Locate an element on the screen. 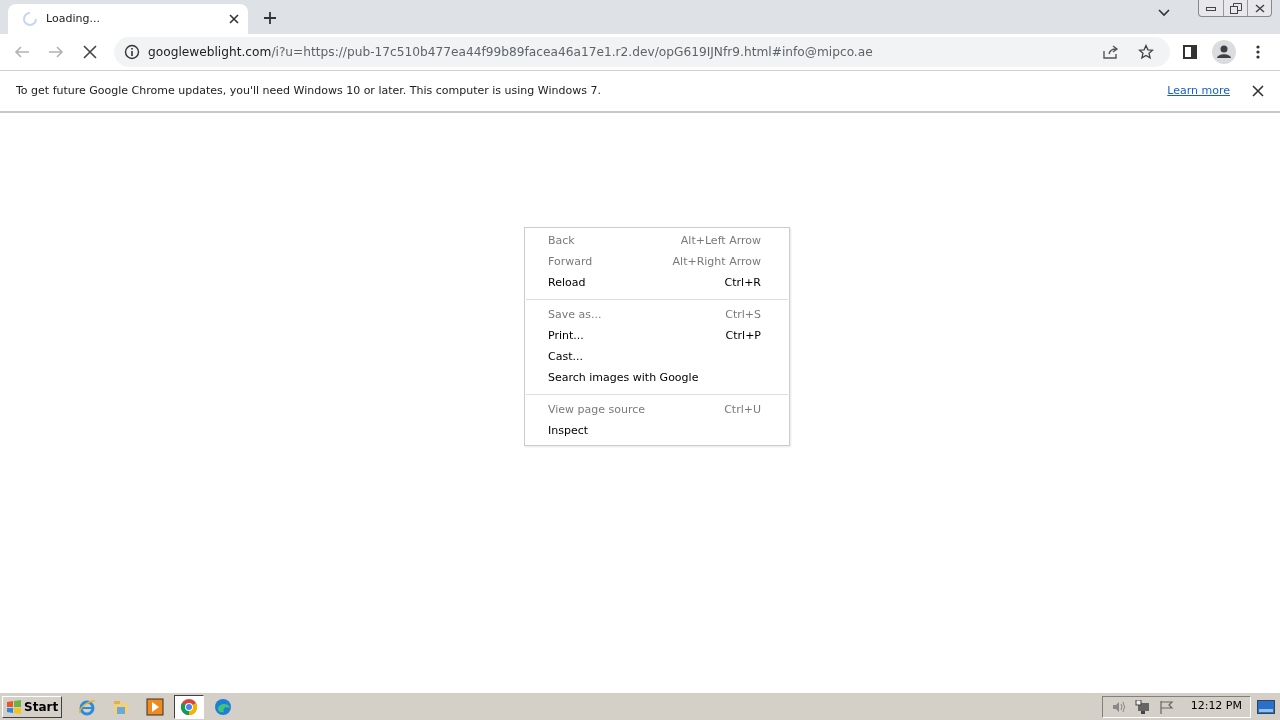 The width and height of the screenshot is (1280, 720). shortcut-label: Ctrl+R is located at coordinates (742, 283).